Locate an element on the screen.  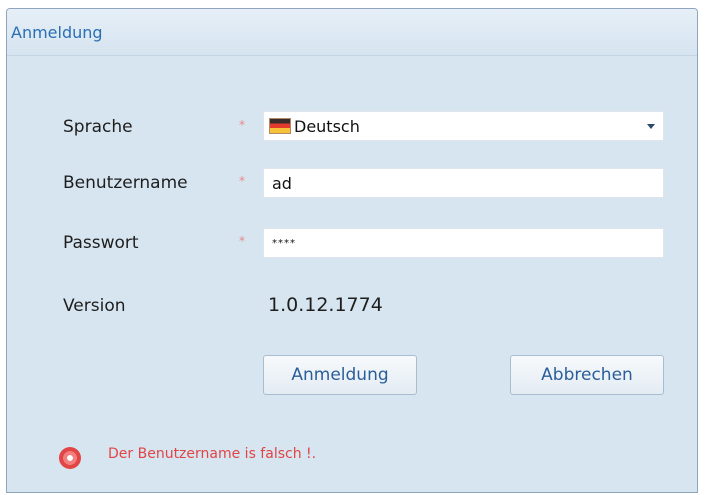
version-value: 1.0.12.1774 is located at coordinates (325, 305).